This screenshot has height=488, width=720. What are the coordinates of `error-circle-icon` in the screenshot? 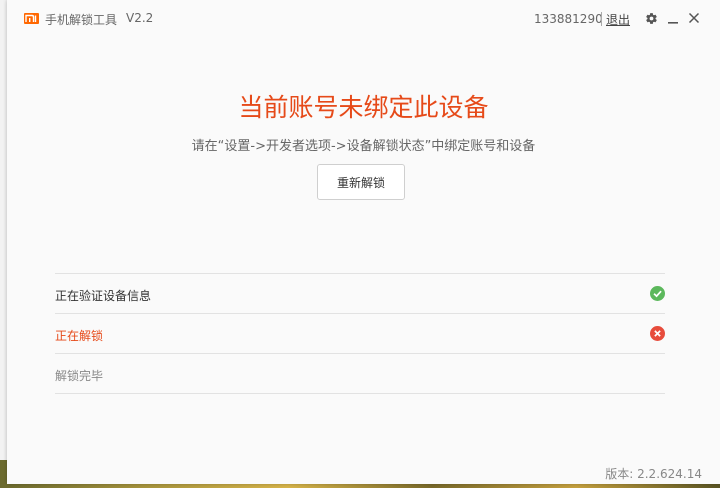 It's located at (657, 333).